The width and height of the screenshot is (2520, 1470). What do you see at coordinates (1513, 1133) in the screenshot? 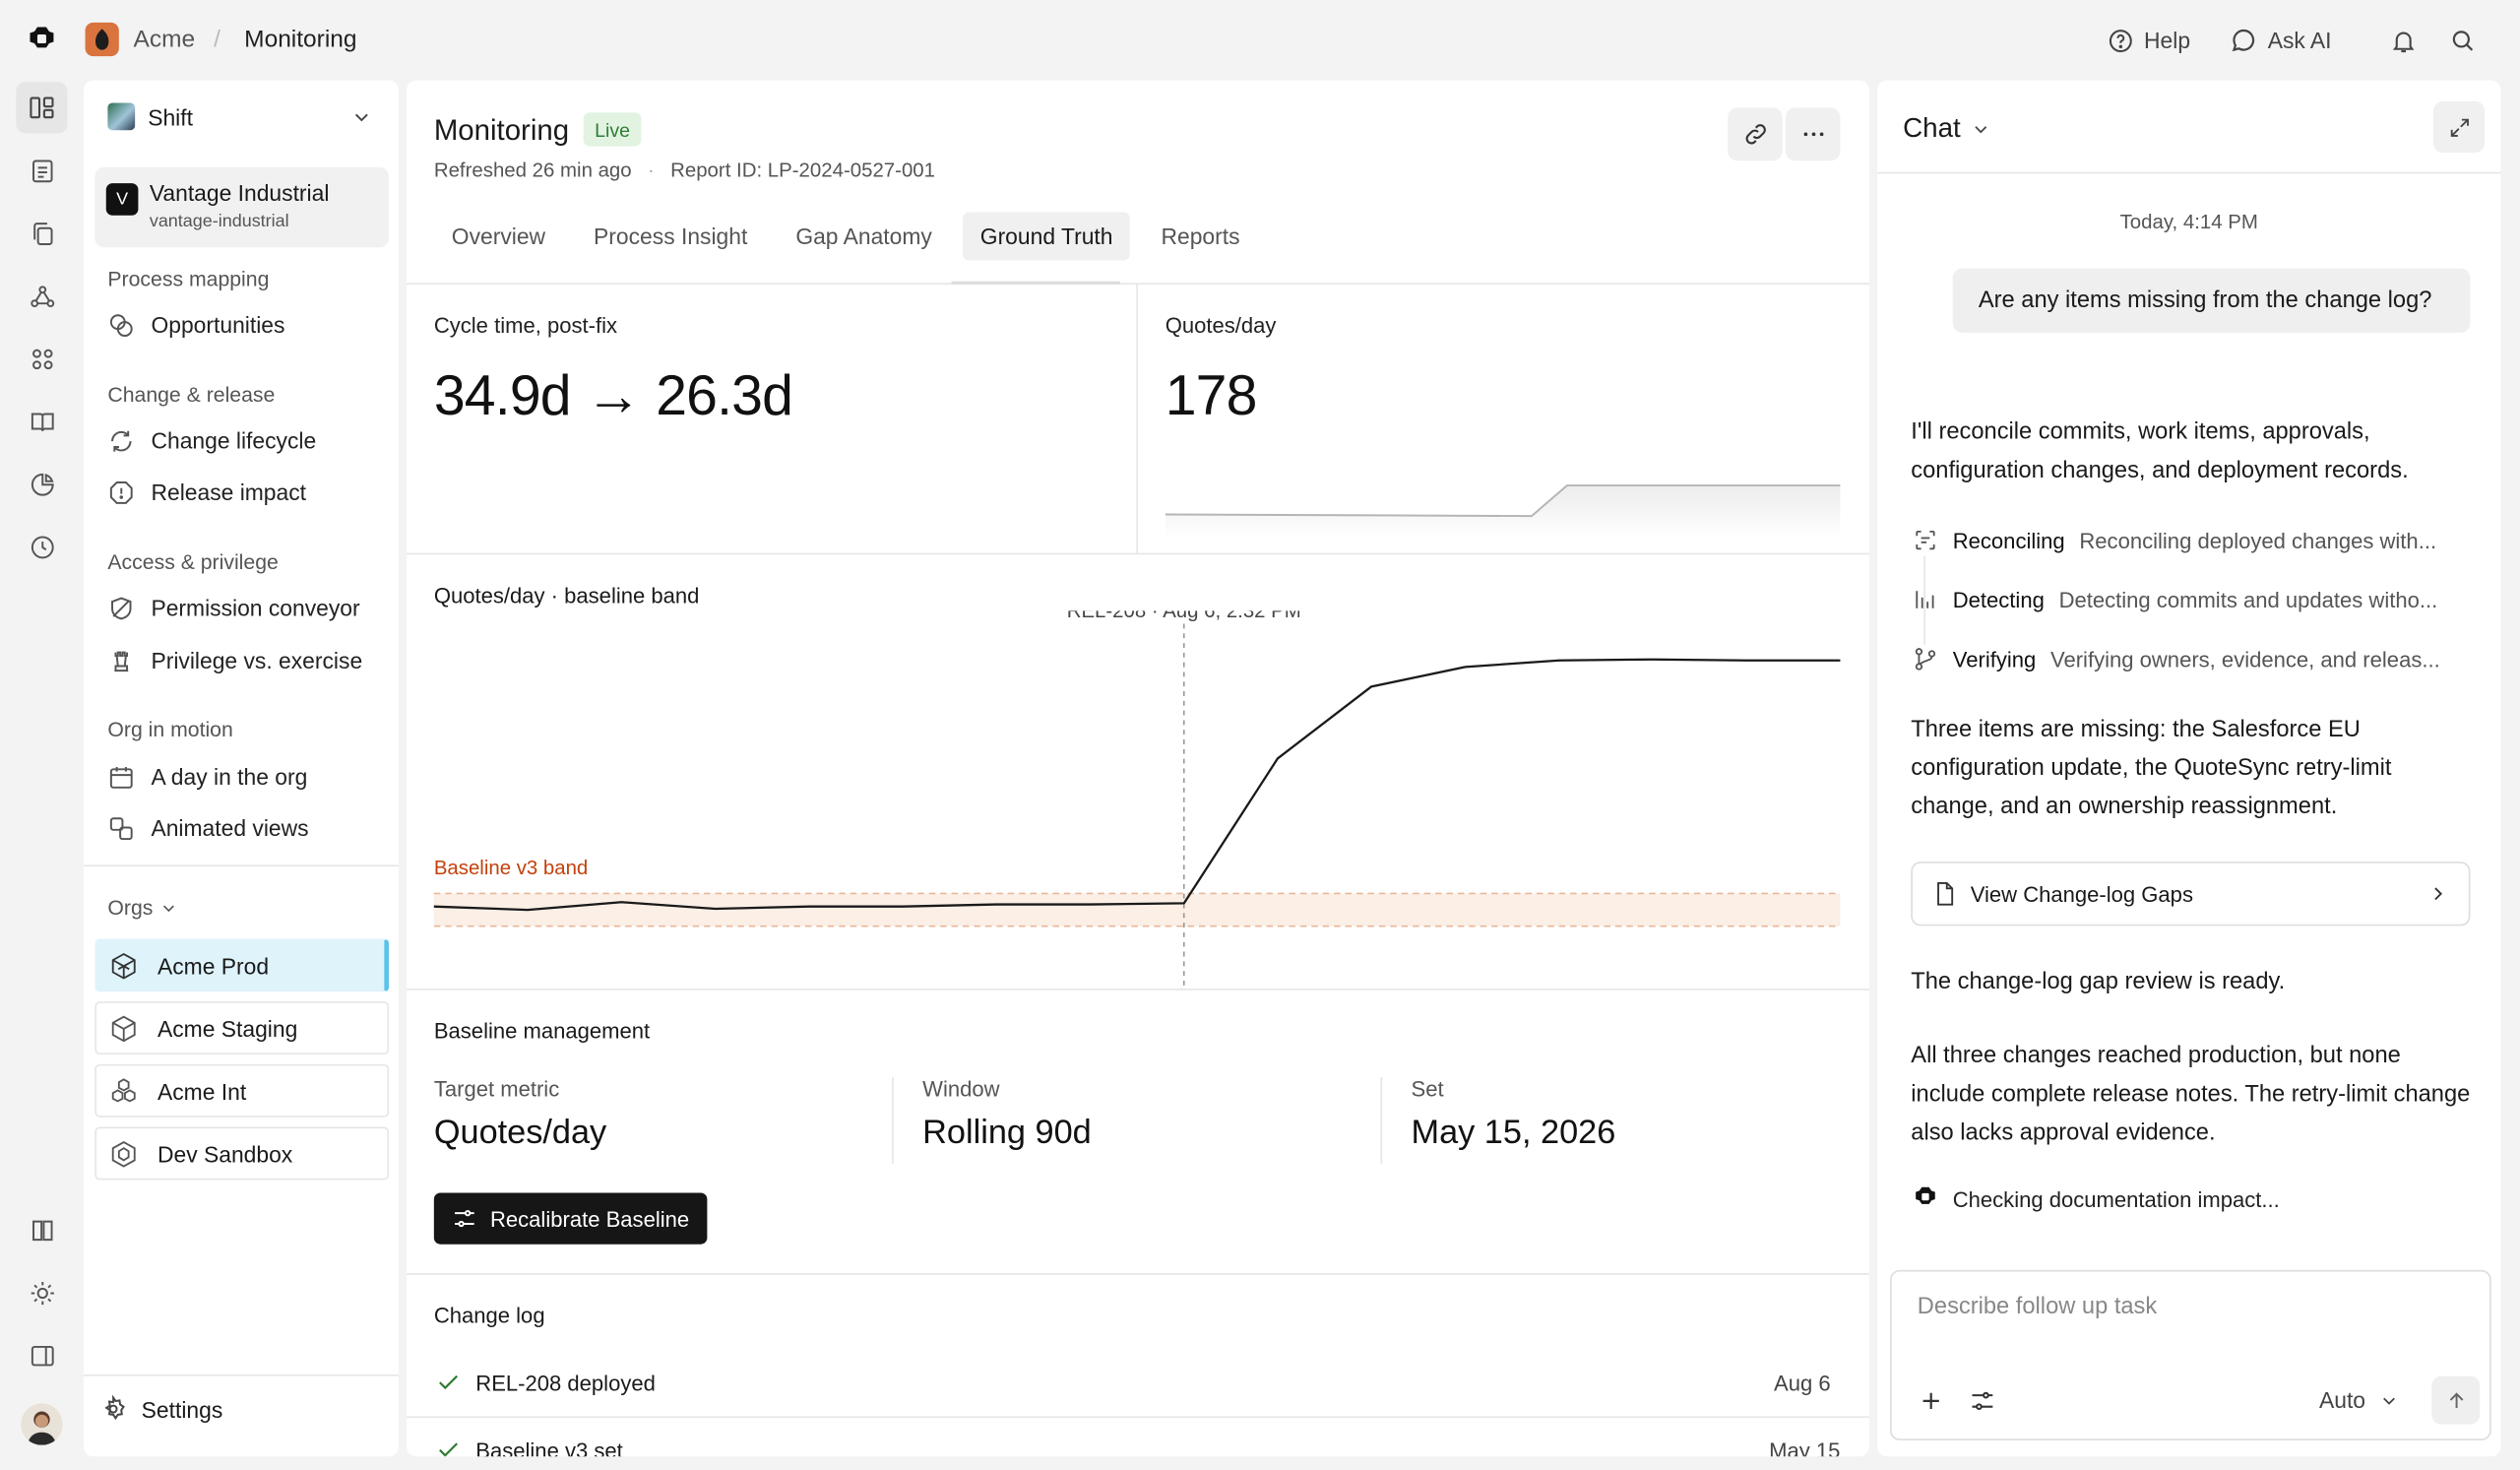
I see `bm-value: May 15, 2026` at bounding box center [1513, 1133].